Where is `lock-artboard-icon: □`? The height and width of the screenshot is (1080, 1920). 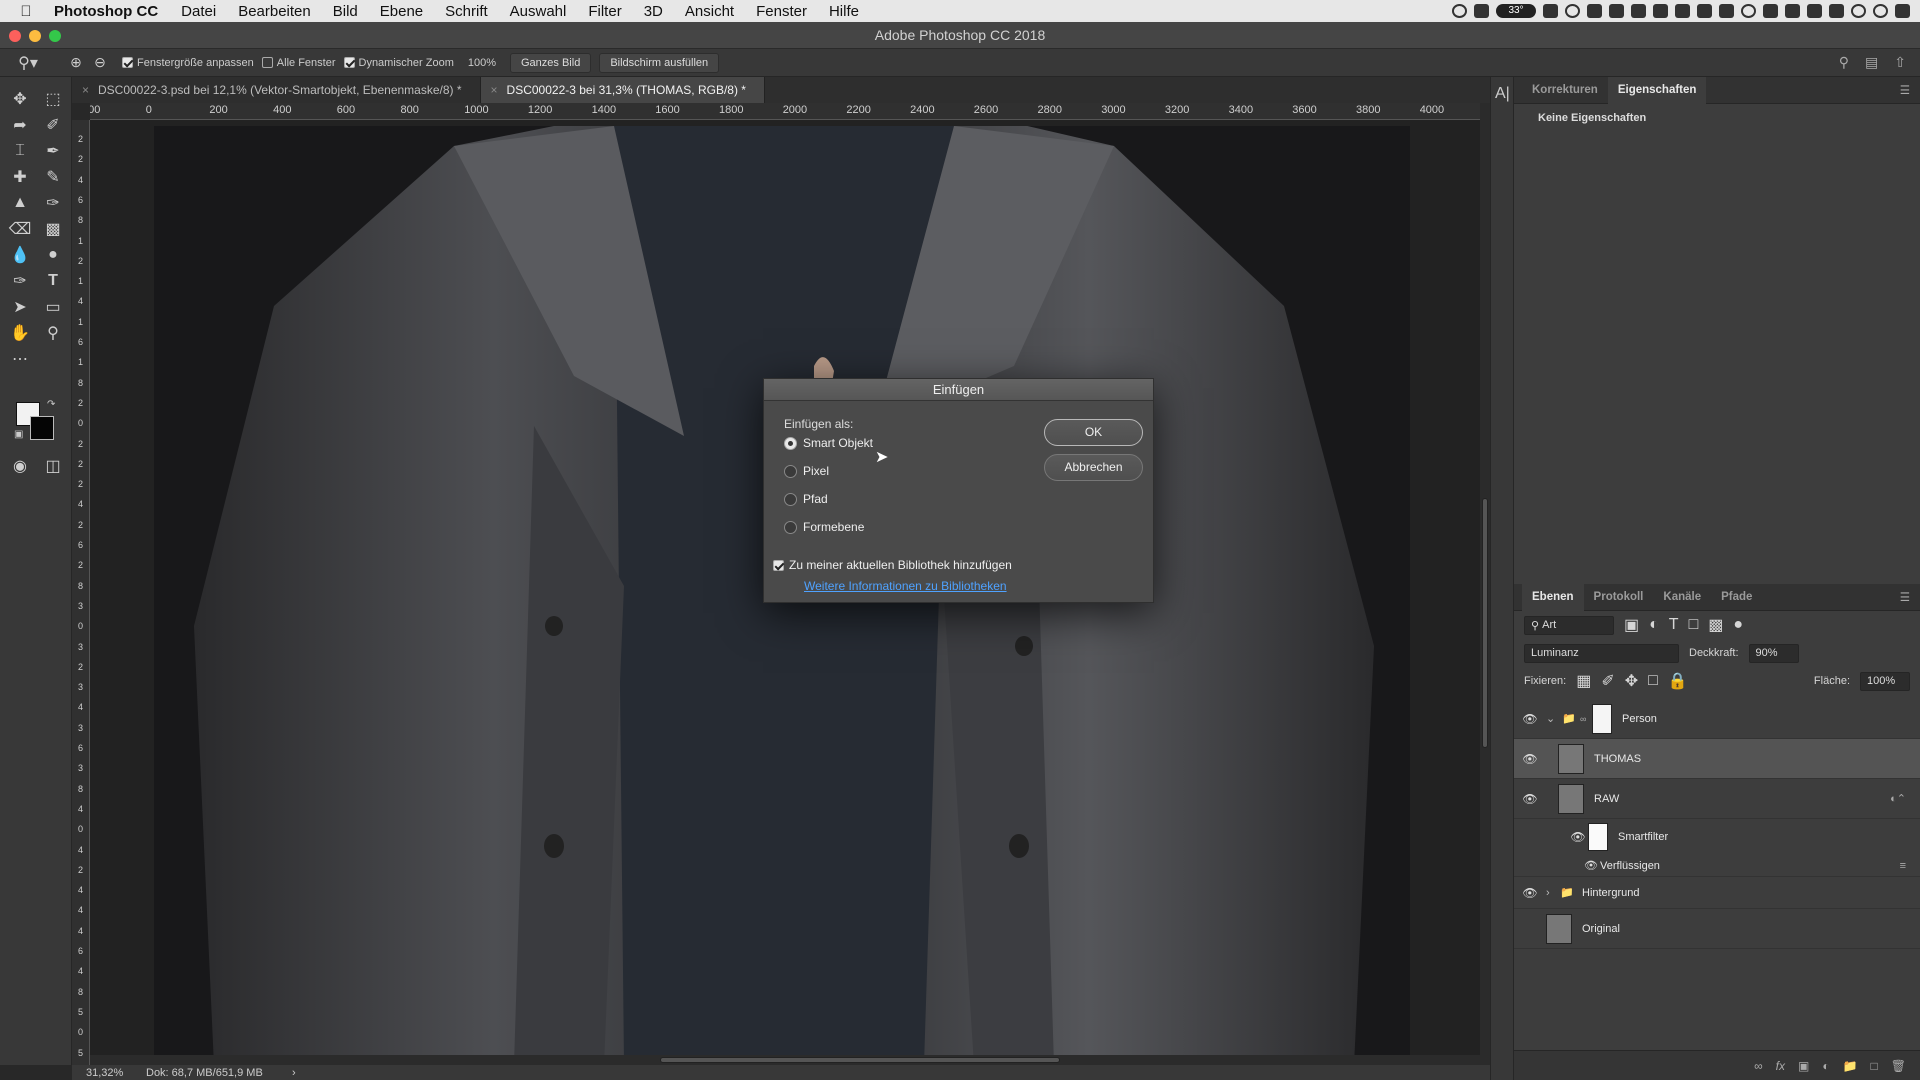
lock-artboard-icon: □ is located at coordinates (1653, 681).